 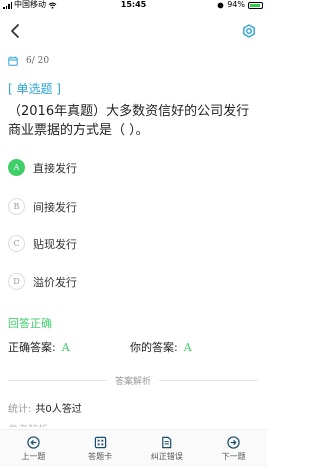 I want to click on your-answer: 你的答案: A, so click(x=161, y=347).